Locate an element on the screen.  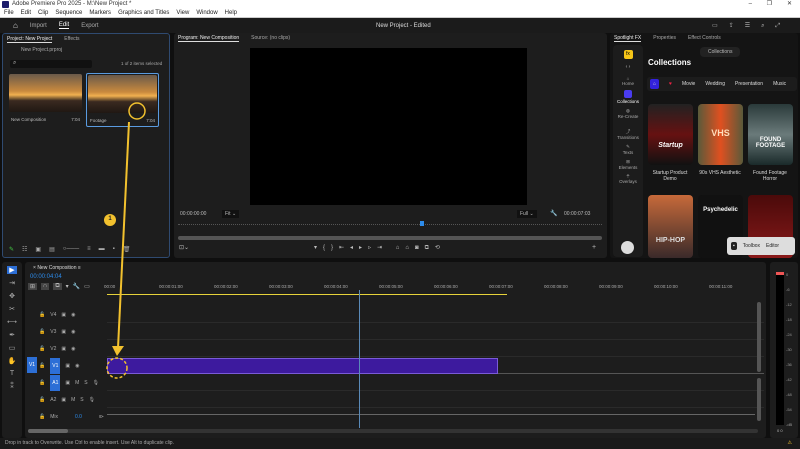
meter-label: -48 is located at coordinates (789, 394).